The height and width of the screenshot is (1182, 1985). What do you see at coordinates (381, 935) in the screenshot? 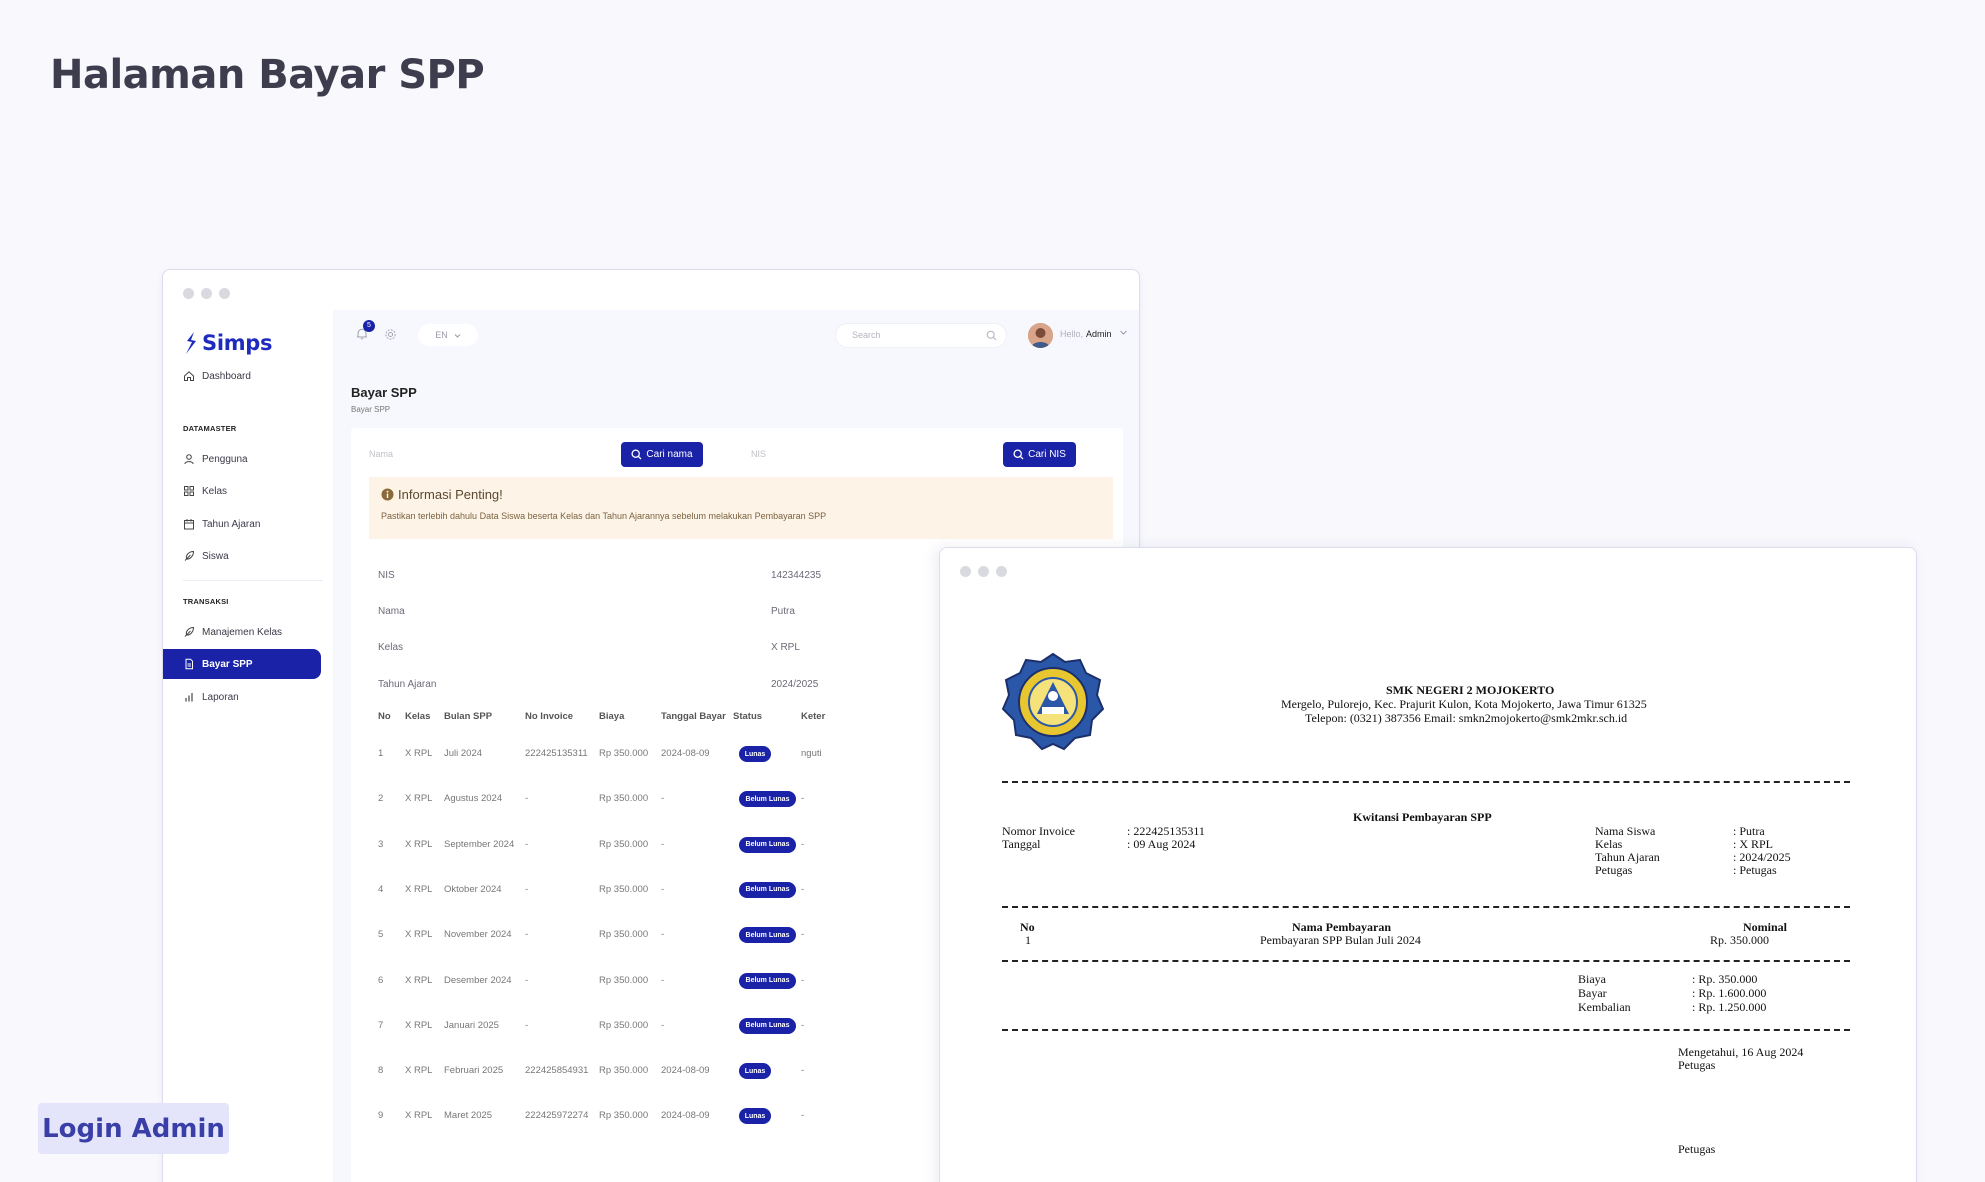
I see `col-no-cell: 5` at bounding box center [381, 935].